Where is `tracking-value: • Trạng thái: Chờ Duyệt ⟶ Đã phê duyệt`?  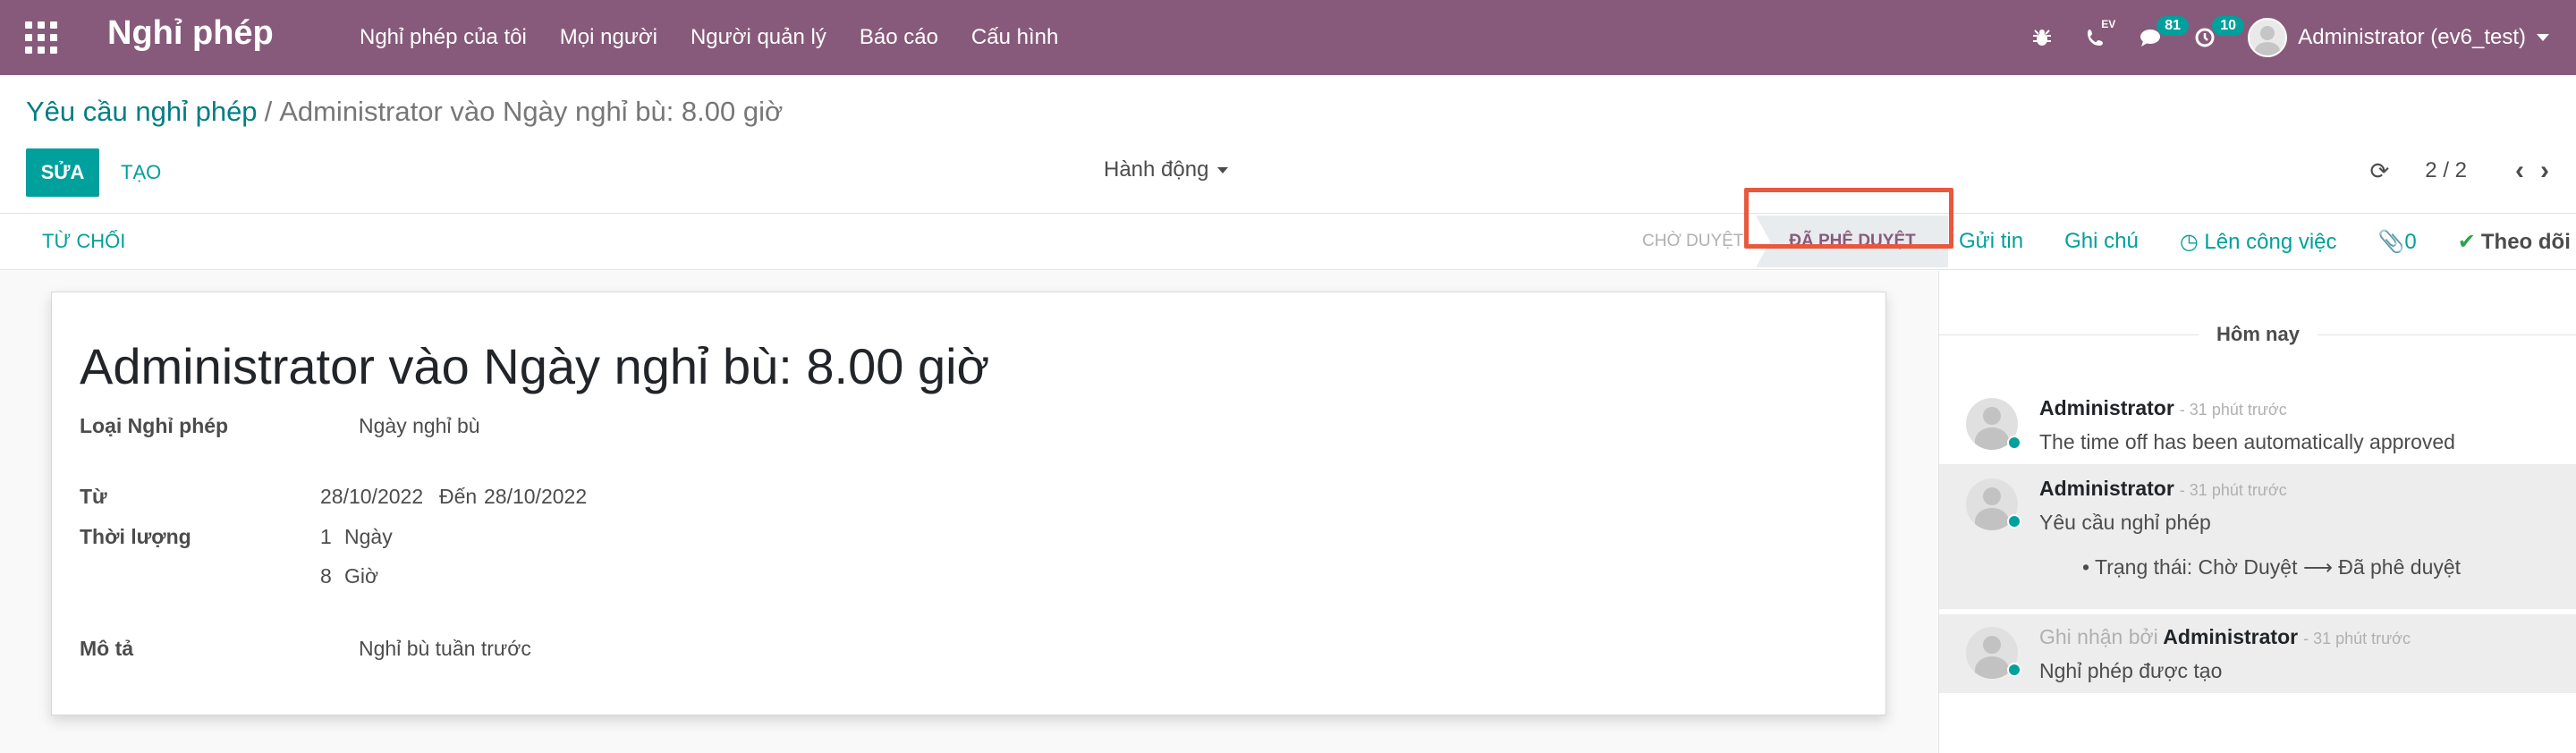 tracking-value: • Trạng thái: Chờ Duyệt ⟶ Đã phê duyệt is located at coordinates (2272, 567).